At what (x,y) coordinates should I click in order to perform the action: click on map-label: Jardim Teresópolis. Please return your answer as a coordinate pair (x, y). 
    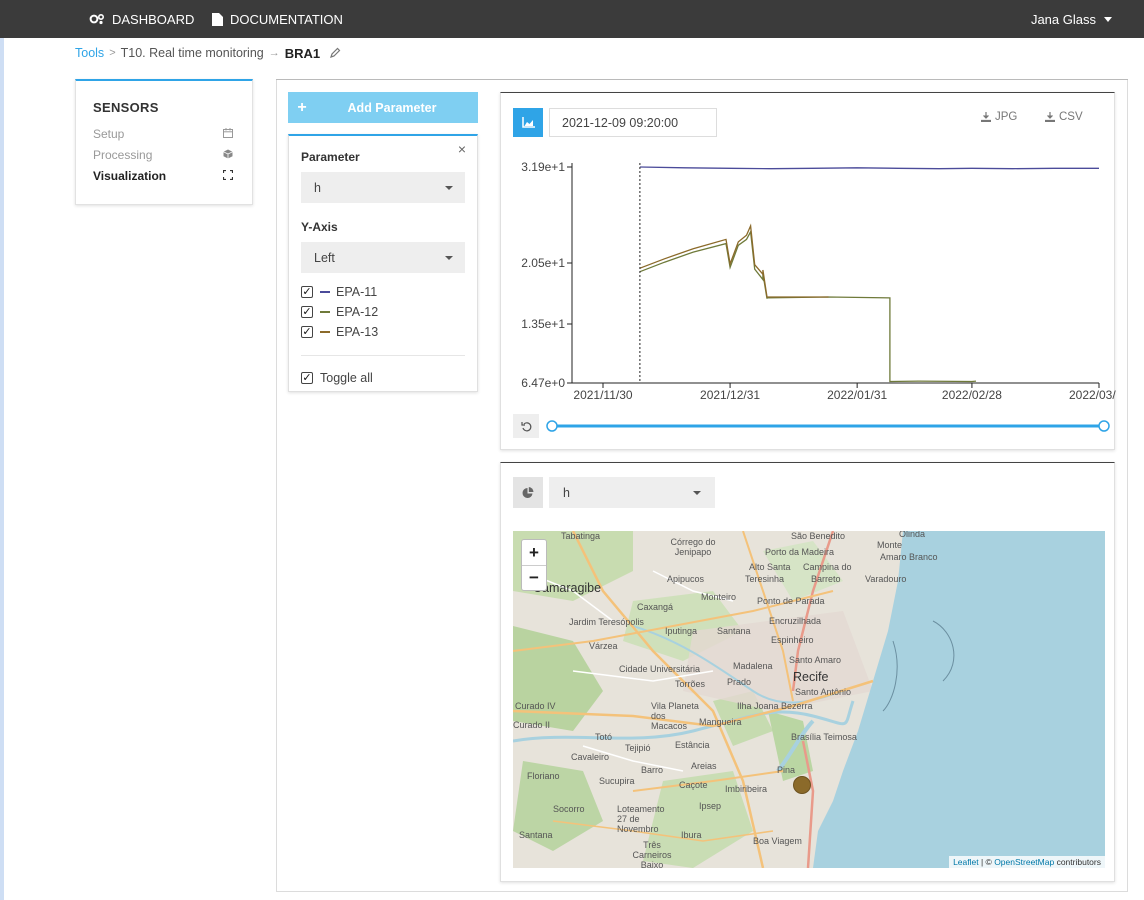
    Looking at the image, I should click on (606, 622).